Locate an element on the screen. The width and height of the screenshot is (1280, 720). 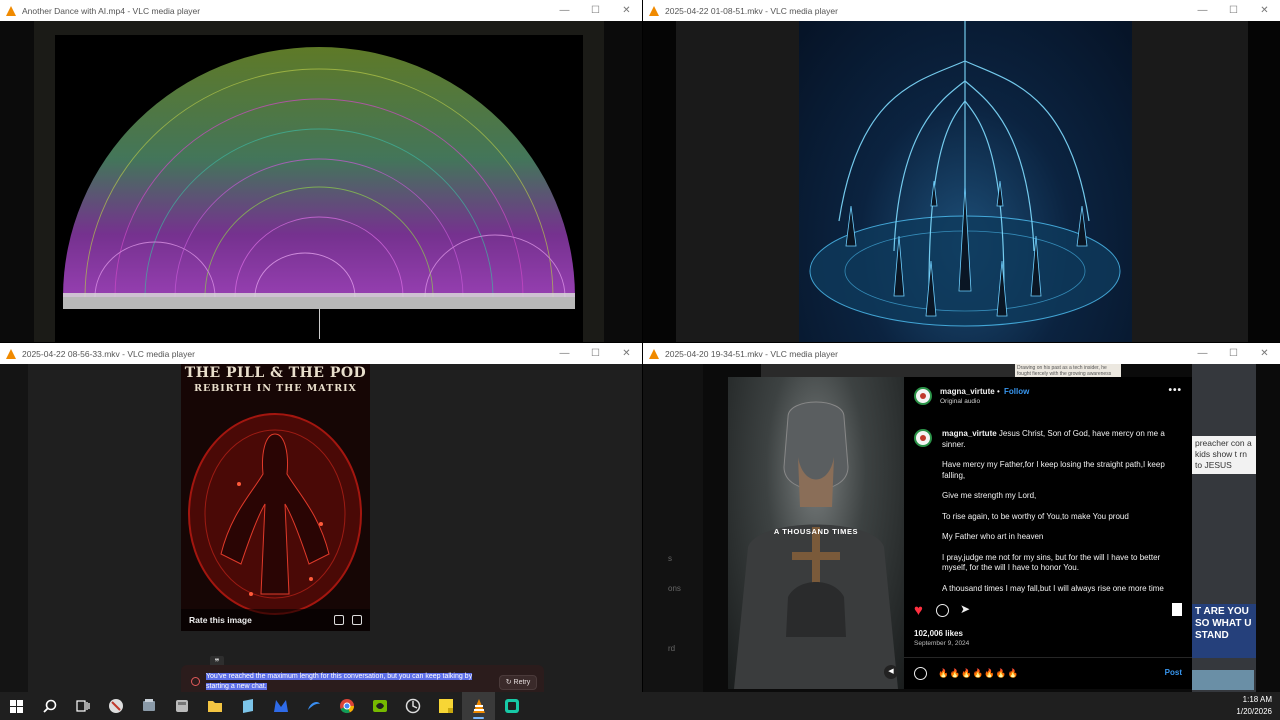
thumbs-down-icon is located at coordinates (357, 620).